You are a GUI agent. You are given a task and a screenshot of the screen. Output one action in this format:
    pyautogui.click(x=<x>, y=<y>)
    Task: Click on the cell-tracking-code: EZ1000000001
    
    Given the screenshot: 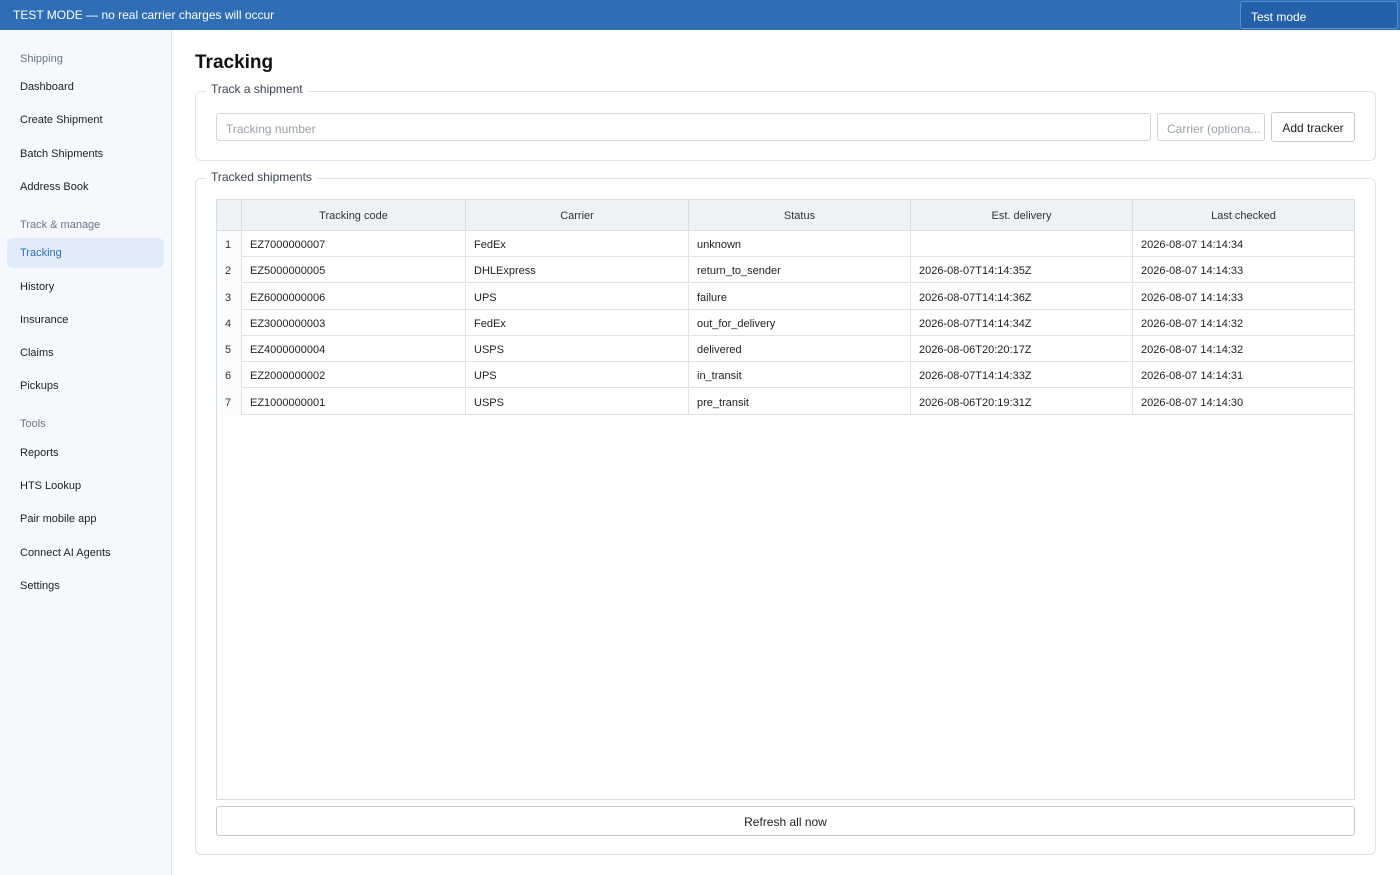 What is the action you would take?
    pyautogui.click(x=353, y=402)
    